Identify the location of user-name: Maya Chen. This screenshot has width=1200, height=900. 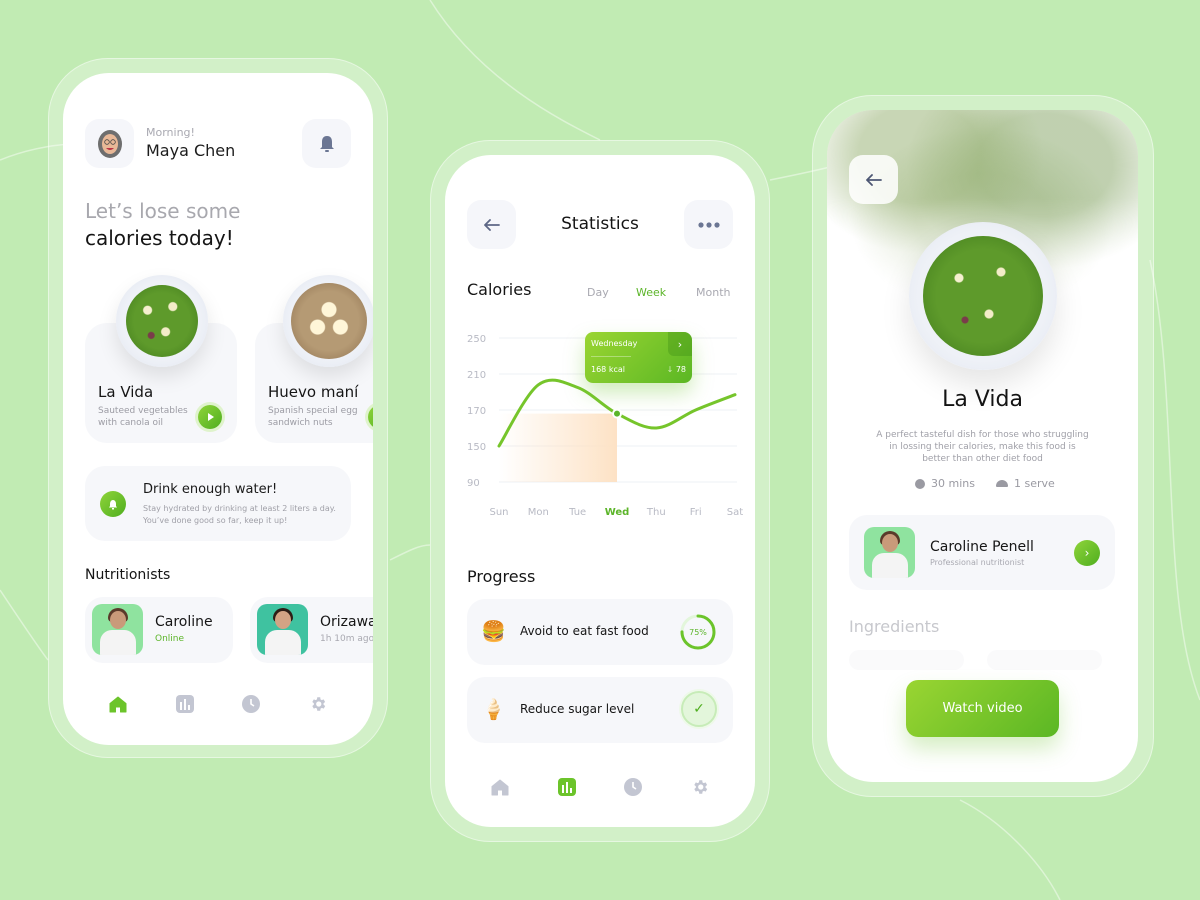
(191, 150).